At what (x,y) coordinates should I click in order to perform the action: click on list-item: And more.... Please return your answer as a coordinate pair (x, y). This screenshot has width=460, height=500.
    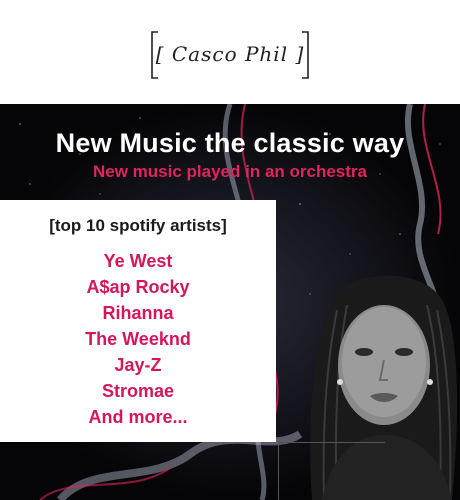
    Looking at the image, I should click on (138, 417).